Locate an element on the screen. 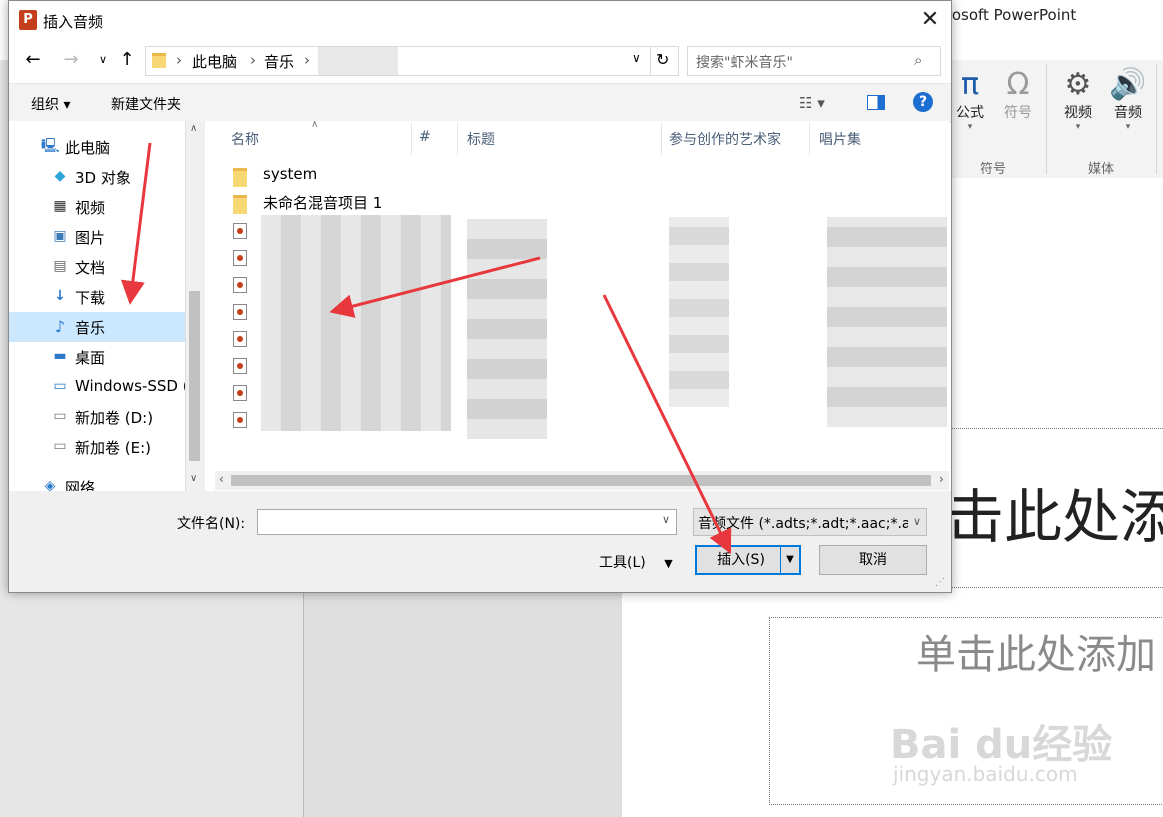 The height and width of the screenshot is (817, 1163). file-type-filter: 音频文件 (*.adts;*.adt;*.aac;*.a ∨ is located at coordinates (810, 522).